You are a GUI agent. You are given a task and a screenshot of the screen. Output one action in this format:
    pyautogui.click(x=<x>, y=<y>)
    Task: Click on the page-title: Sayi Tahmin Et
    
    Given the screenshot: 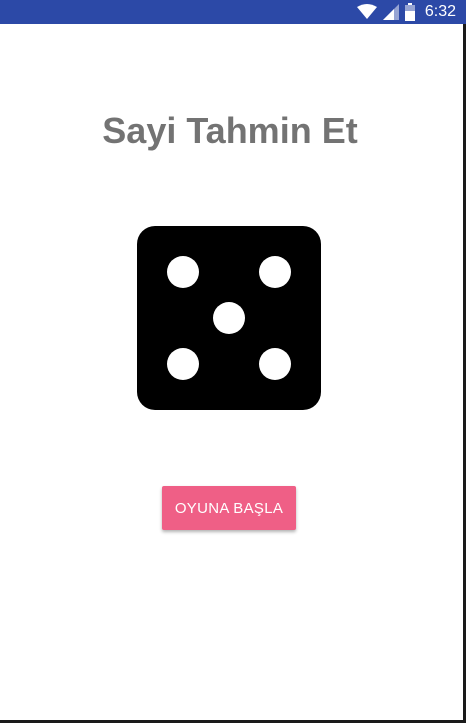 What is the action you would take?
    pyautogui.click(x=230, y=130)
    